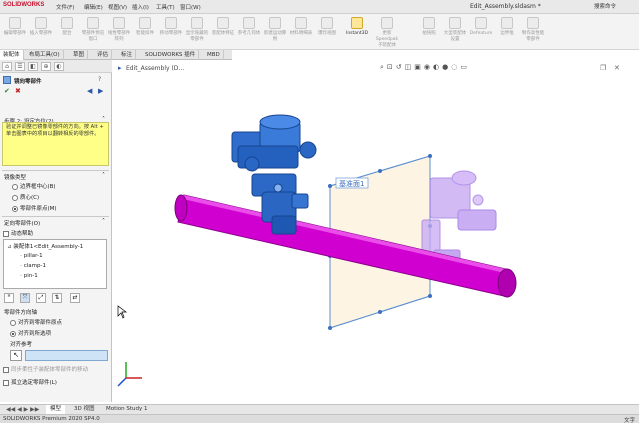 This screenshot has height=424, width=639. What do you see at coordinates (103, 175) in the screenshot?
I see `collapse-mirror-type-icon: ˄` at bounding box center [103, 175].